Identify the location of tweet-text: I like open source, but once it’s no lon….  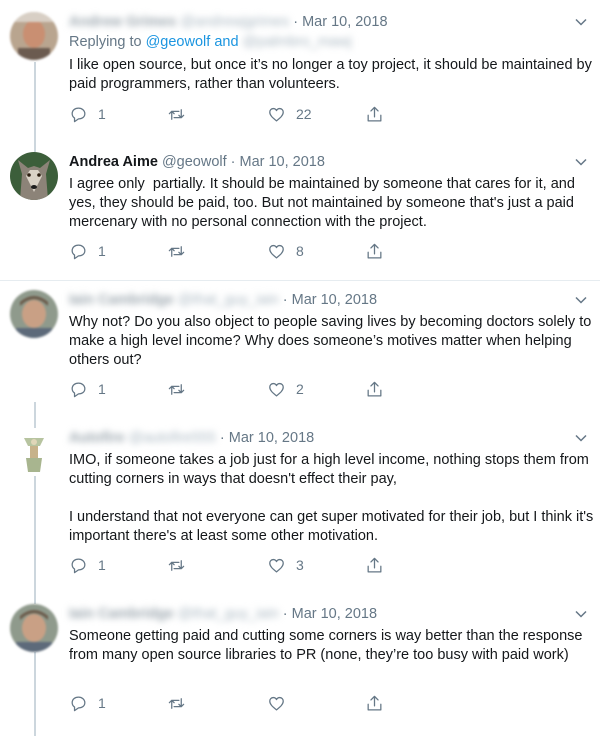
(332, 74).